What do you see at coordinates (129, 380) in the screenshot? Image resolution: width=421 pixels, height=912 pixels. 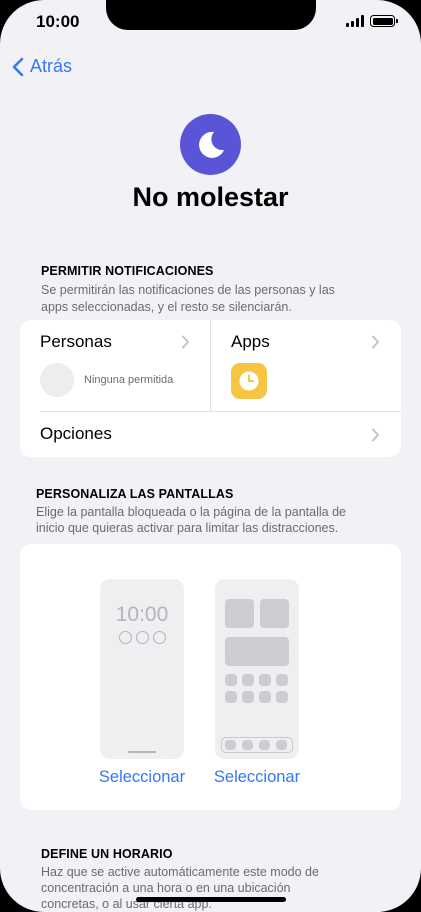 I see `people-none-text: Ninguna permitida` at bounding box center [129, 380].